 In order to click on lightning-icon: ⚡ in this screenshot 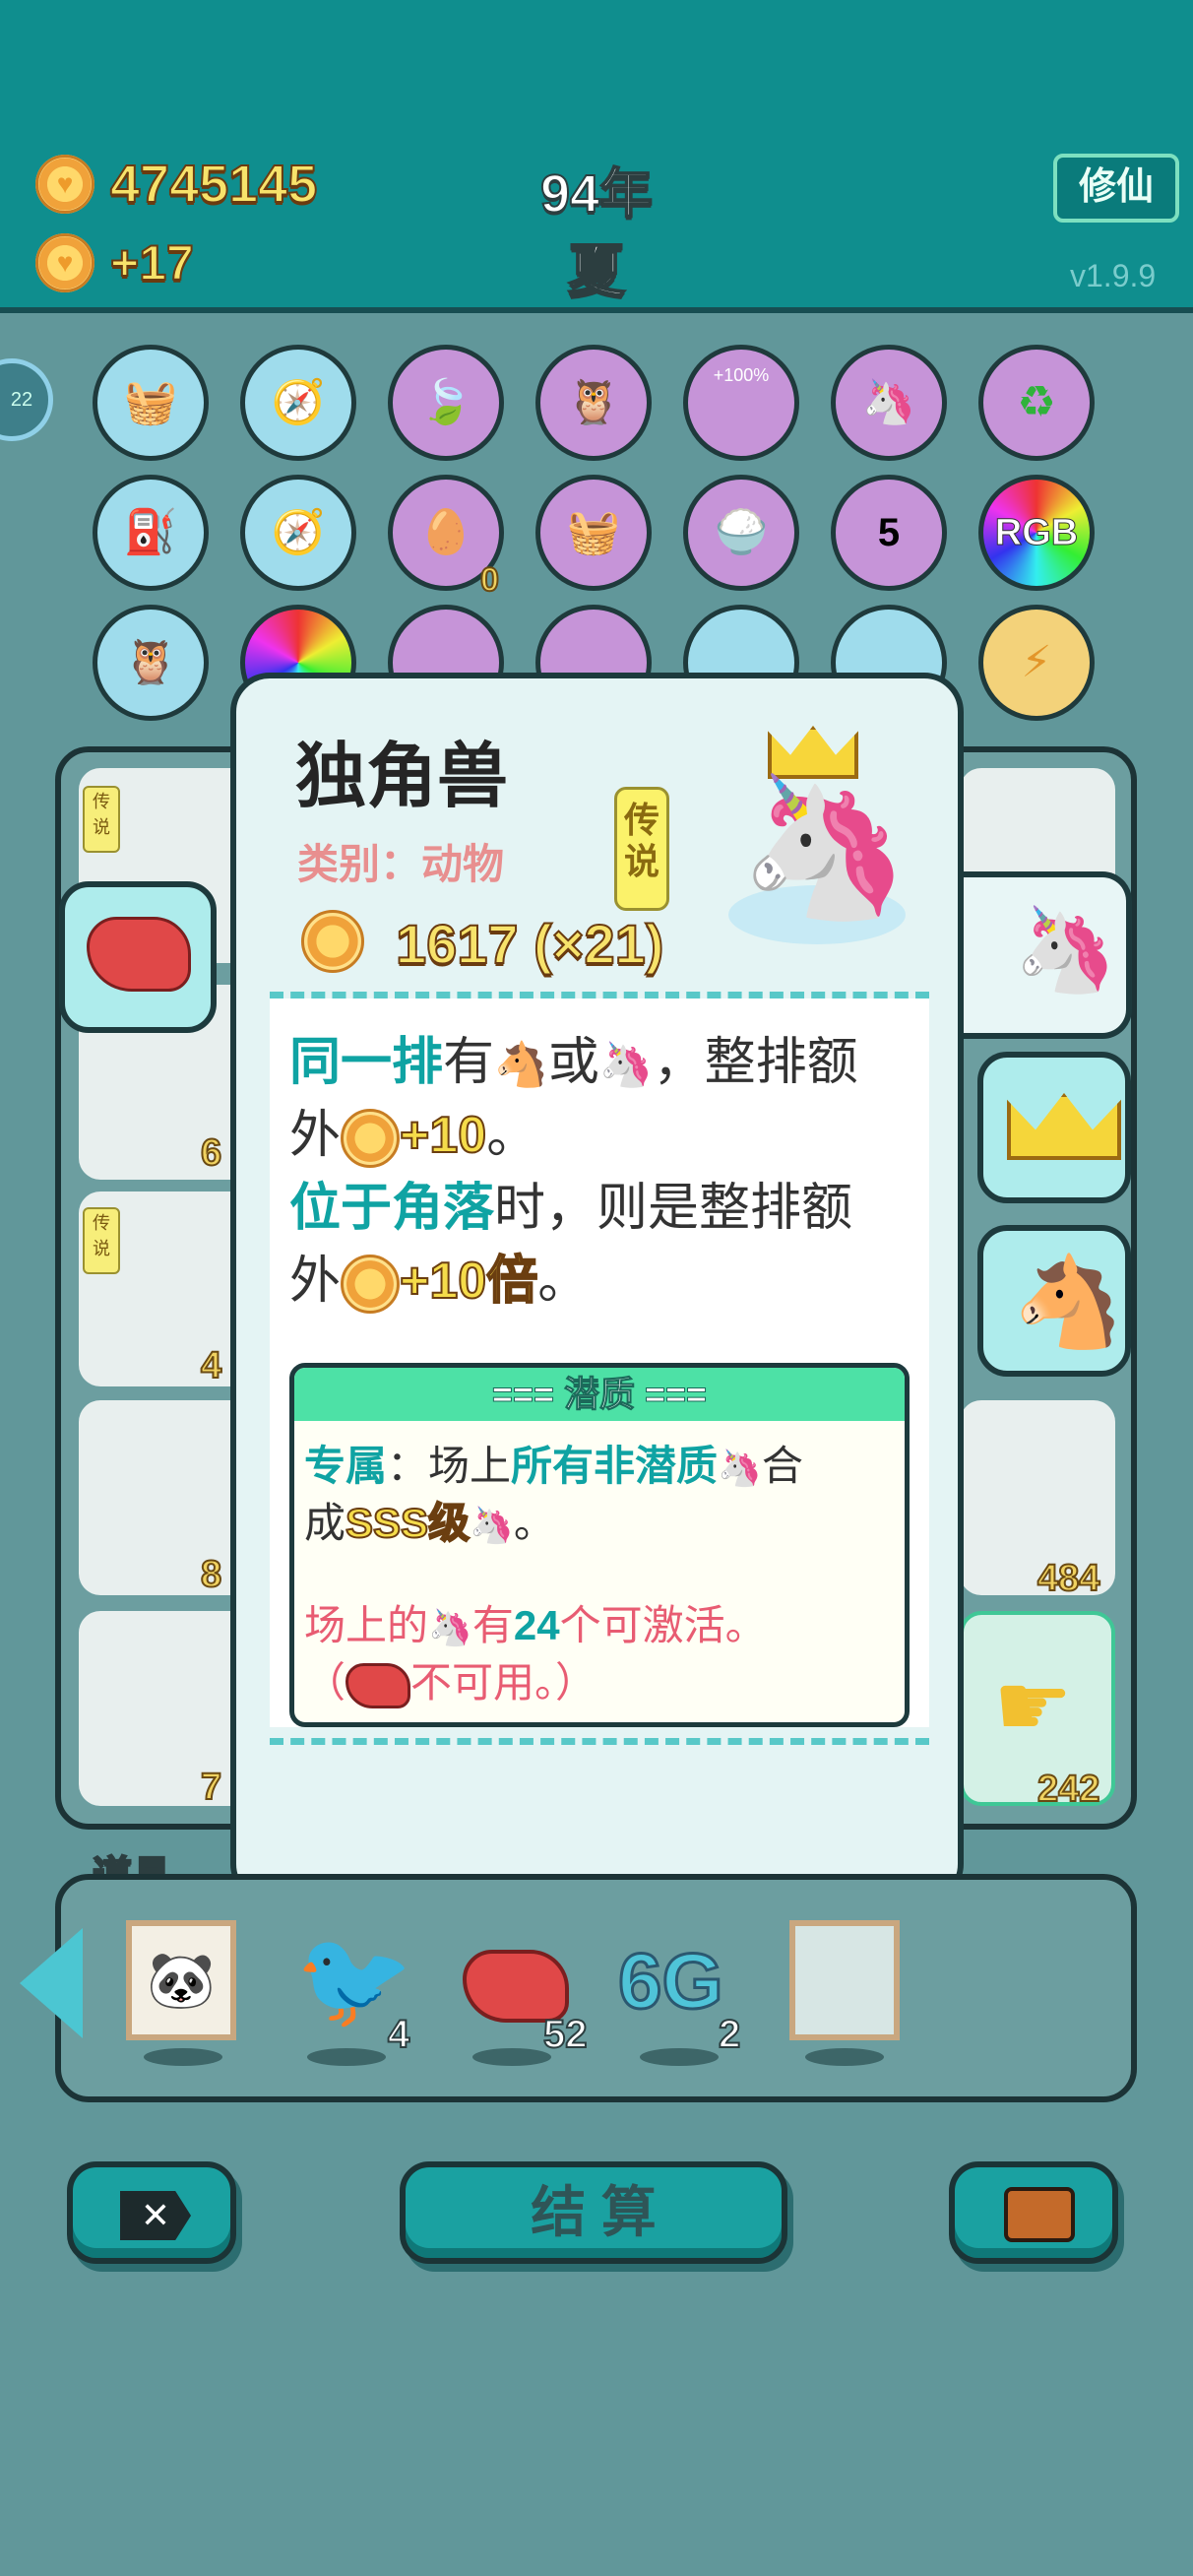, I will do `click(1036, 662)`.